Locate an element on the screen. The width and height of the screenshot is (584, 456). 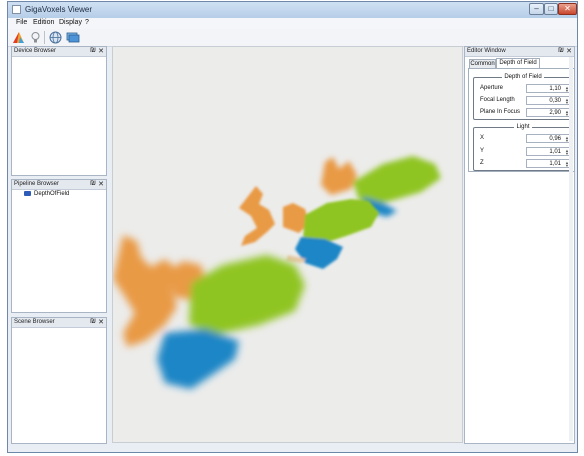
device-browser-header: Device Browser ₪ ✕ is located at coordinates (59, 52).